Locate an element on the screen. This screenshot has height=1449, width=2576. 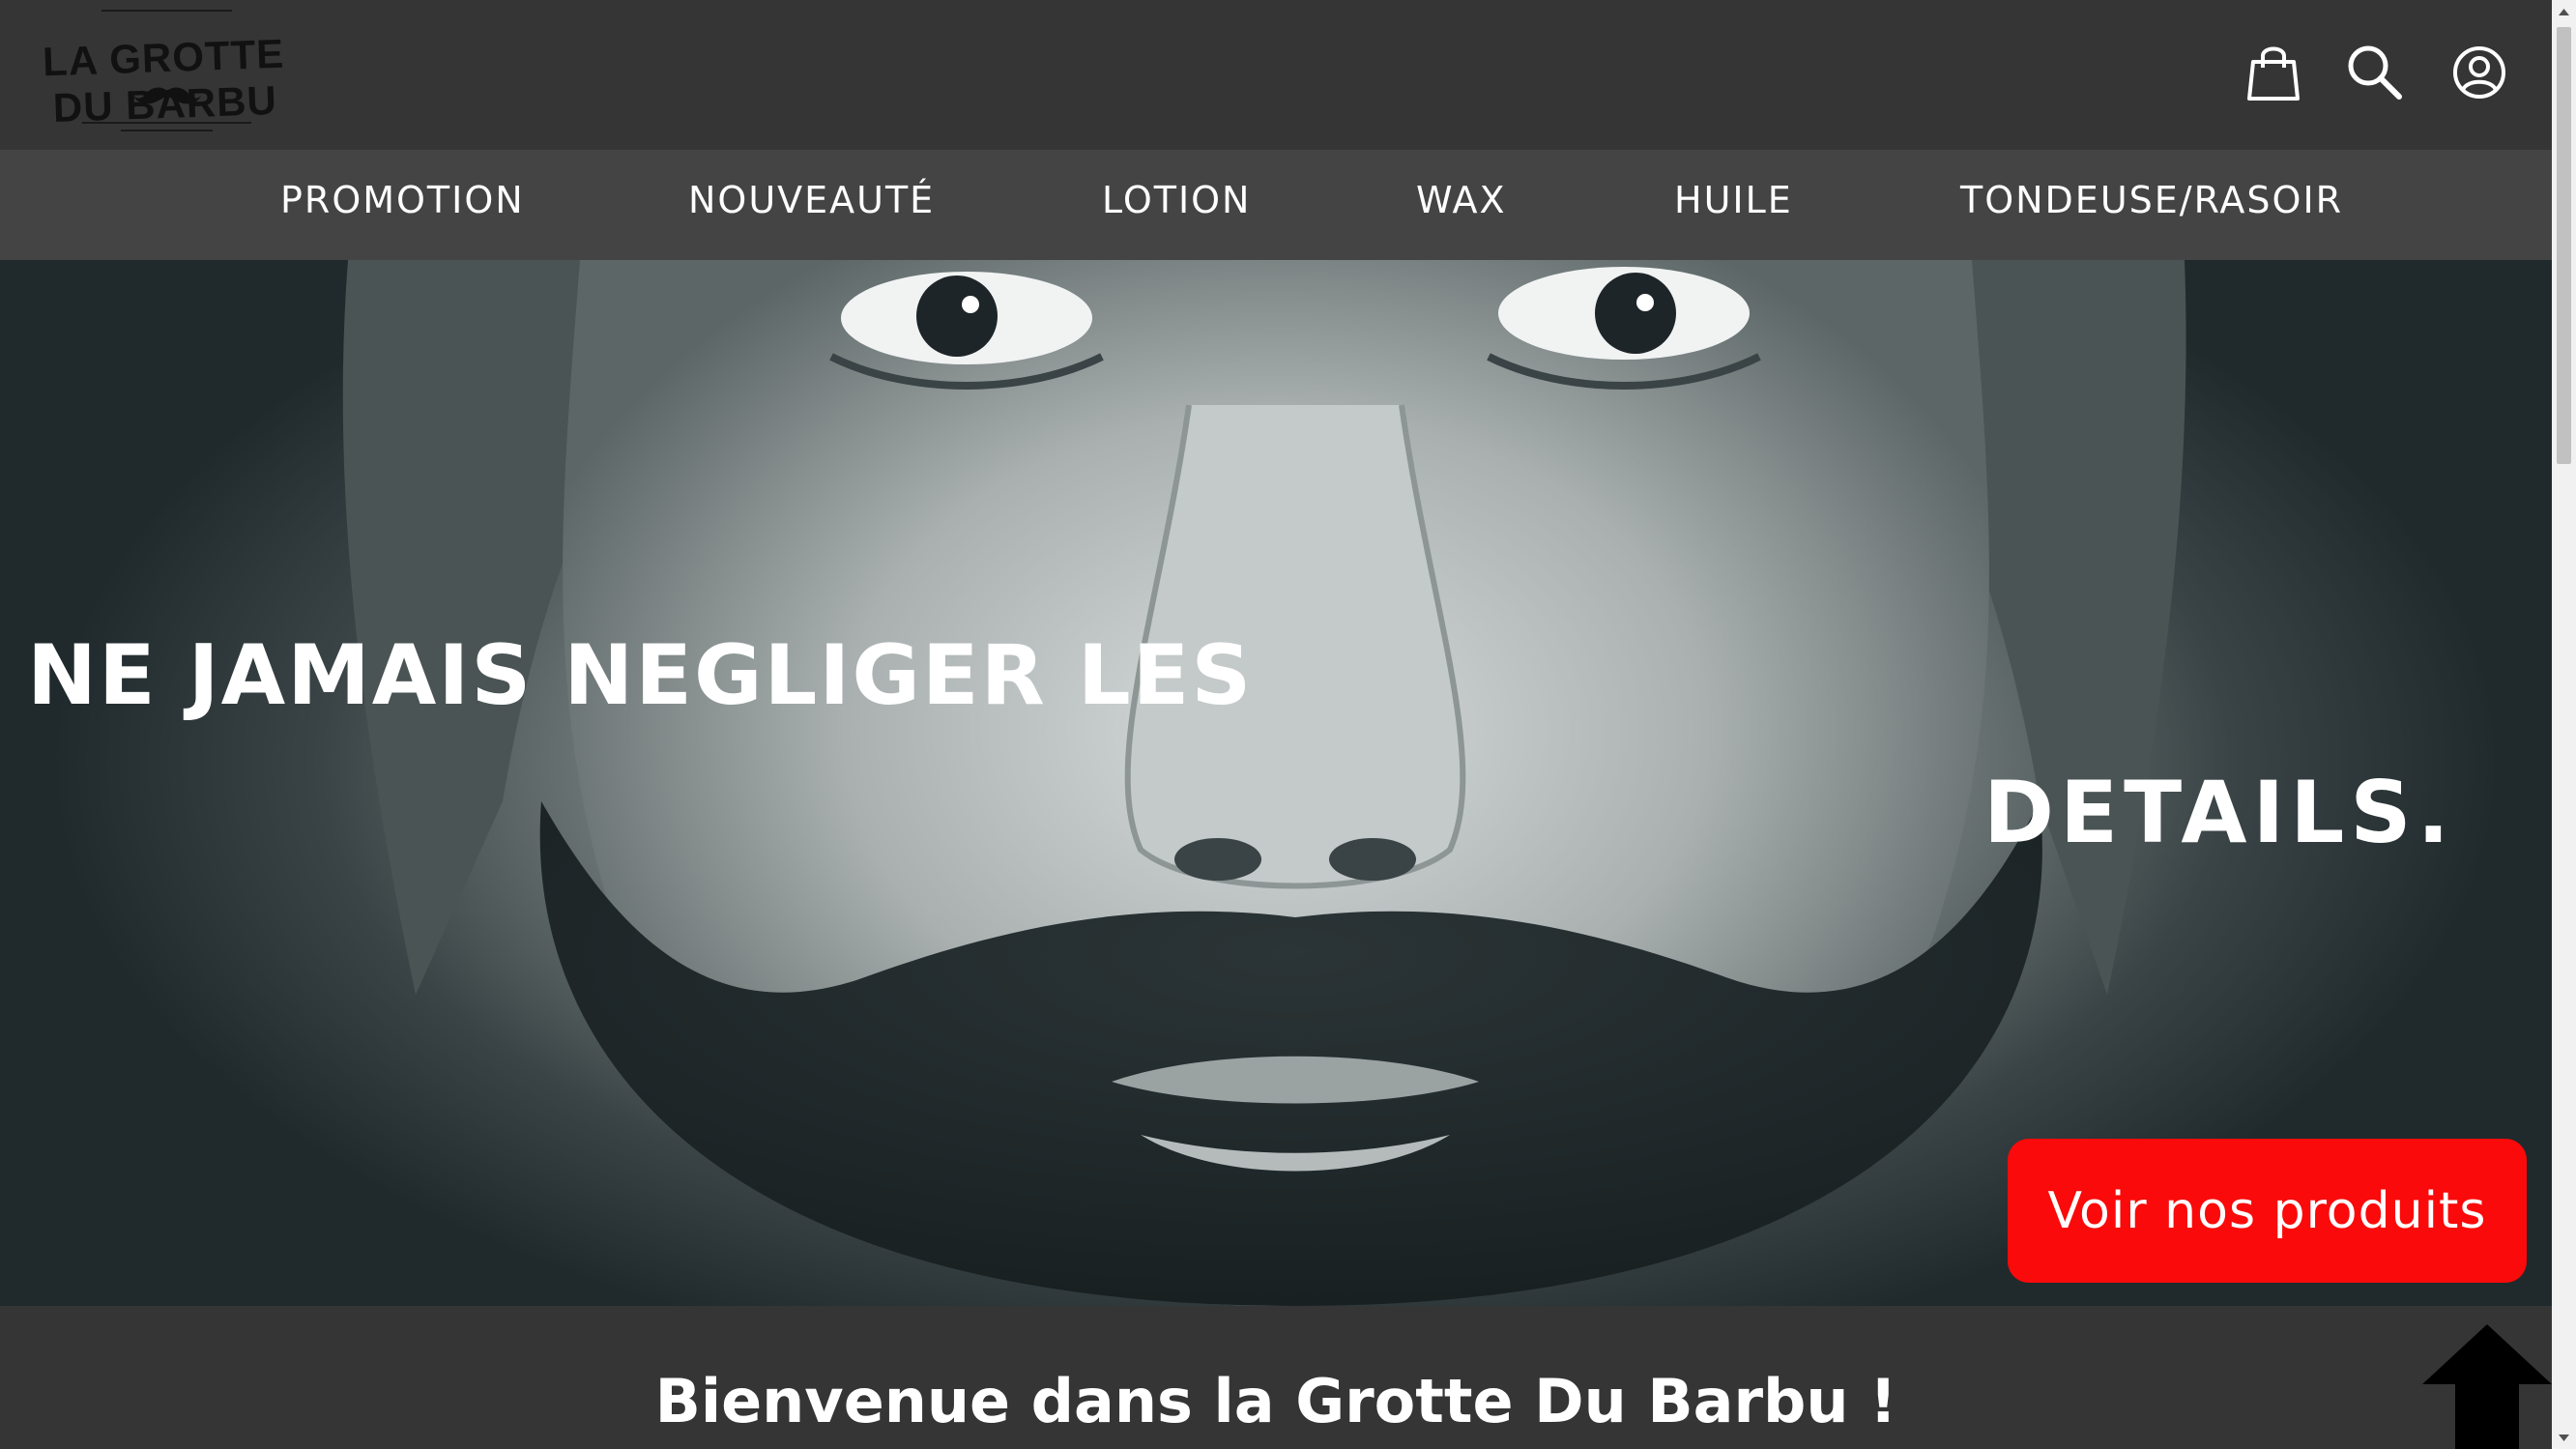
hero-tagline-part1: NE JAMAIS NEGLIGER LES is located at coordinates (640, 676).